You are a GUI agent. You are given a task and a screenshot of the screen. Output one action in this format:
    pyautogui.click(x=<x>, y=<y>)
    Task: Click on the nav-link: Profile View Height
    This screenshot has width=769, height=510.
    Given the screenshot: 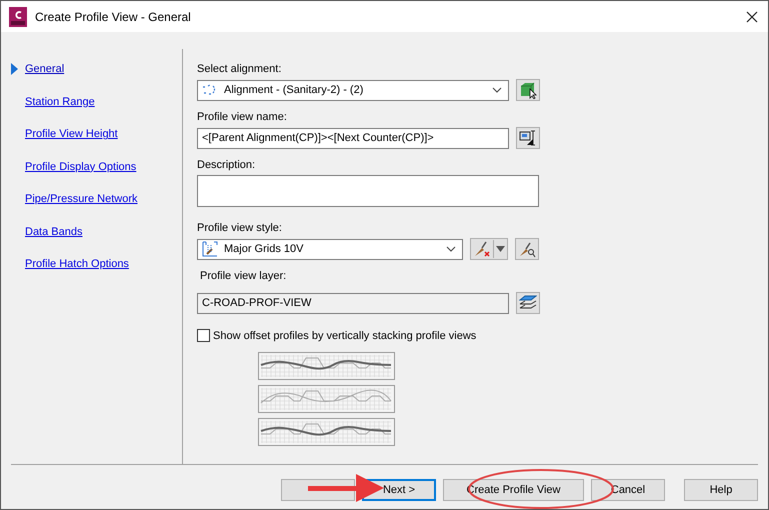 What is the action you would take?
    pyautogui.click(x=71, y=134)
    